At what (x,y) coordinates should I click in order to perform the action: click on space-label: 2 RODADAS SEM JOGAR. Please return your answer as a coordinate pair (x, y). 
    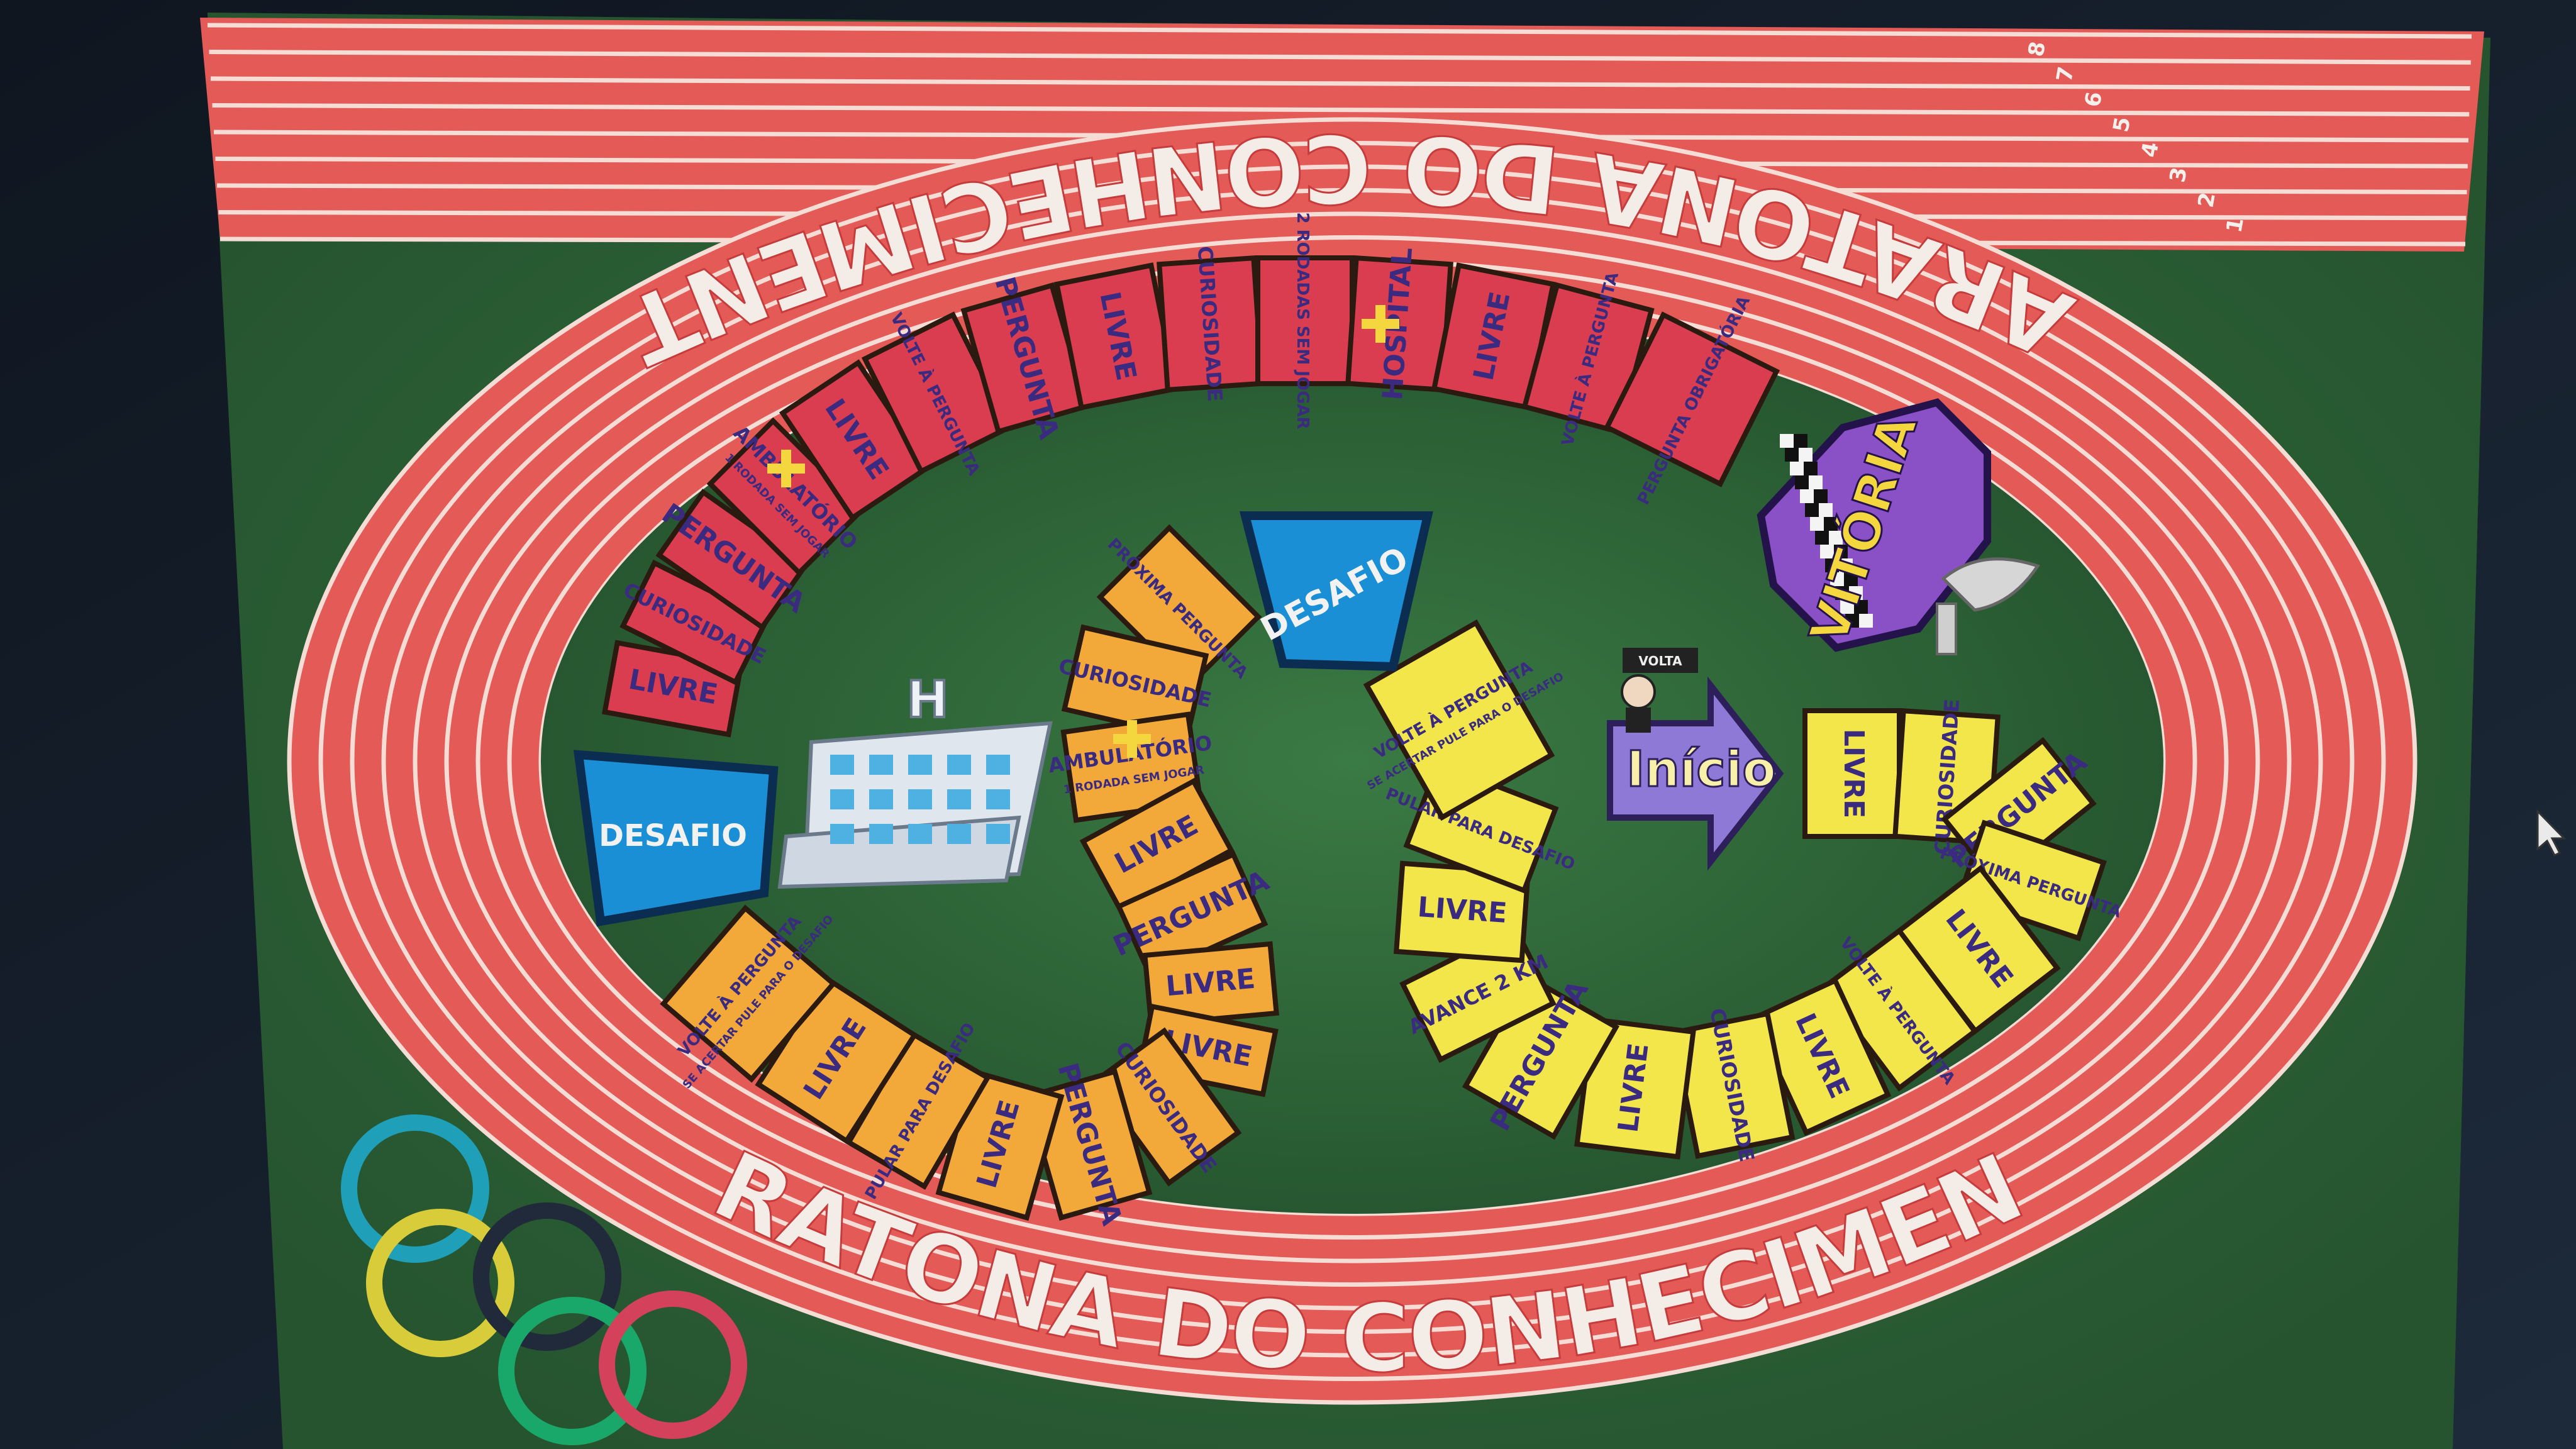
    Looking at the image, I should click on (1302, 320).